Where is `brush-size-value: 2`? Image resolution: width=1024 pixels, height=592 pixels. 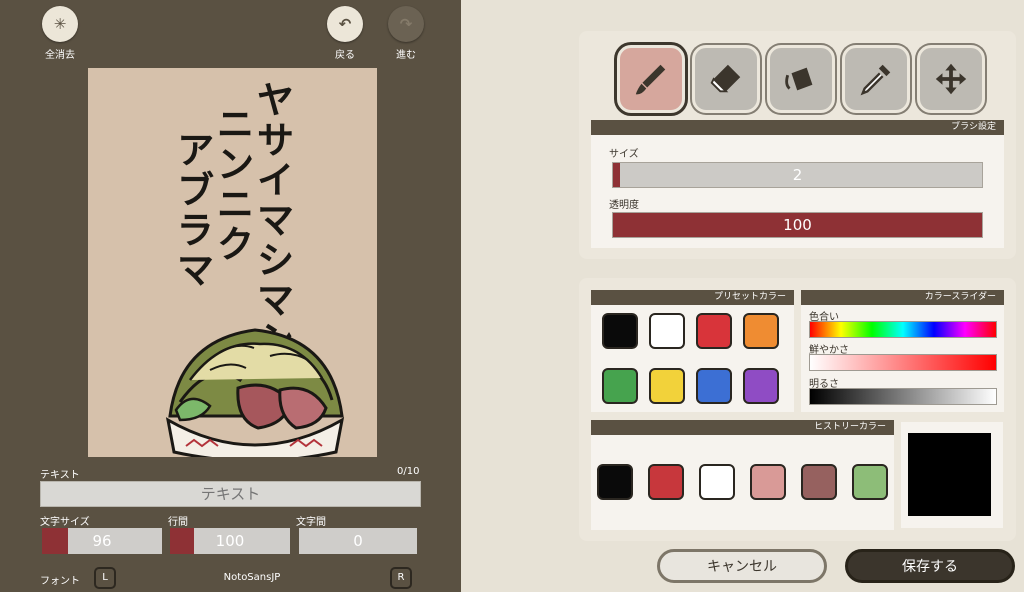
brush-size-value: 2 is located at coordinates (797, 175).